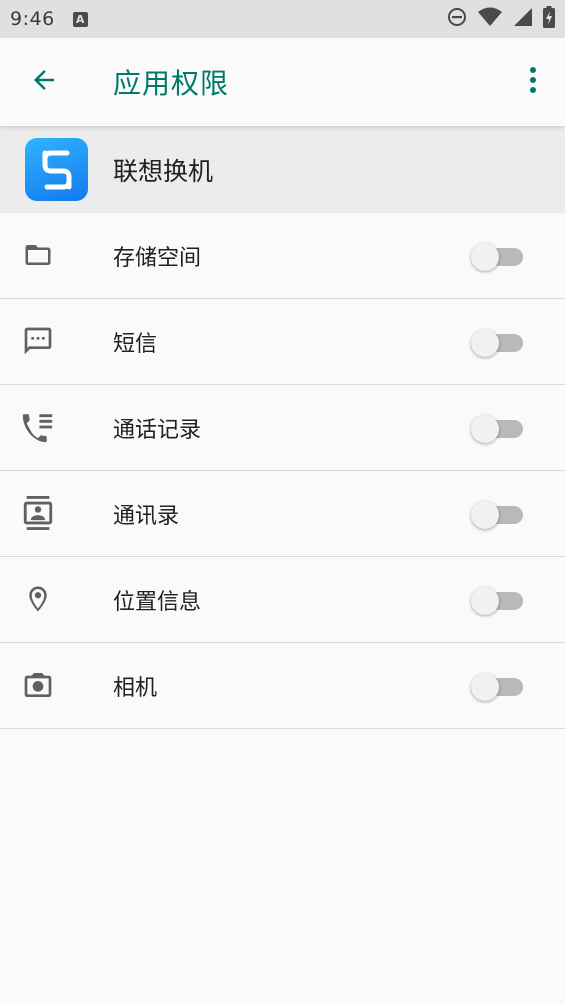  I want to click on permission-row-sms: 短信, so click(282, 342).